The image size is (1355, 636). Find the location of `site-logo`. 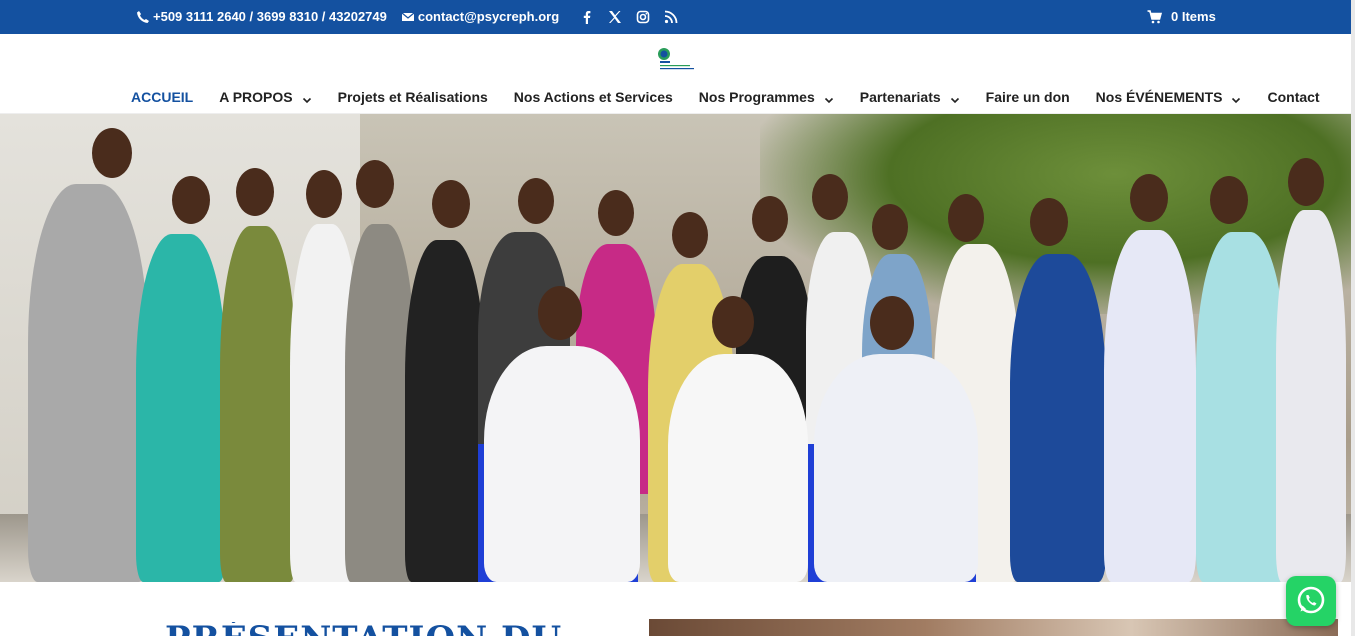

site-logo is located at coordinates (675, 60).